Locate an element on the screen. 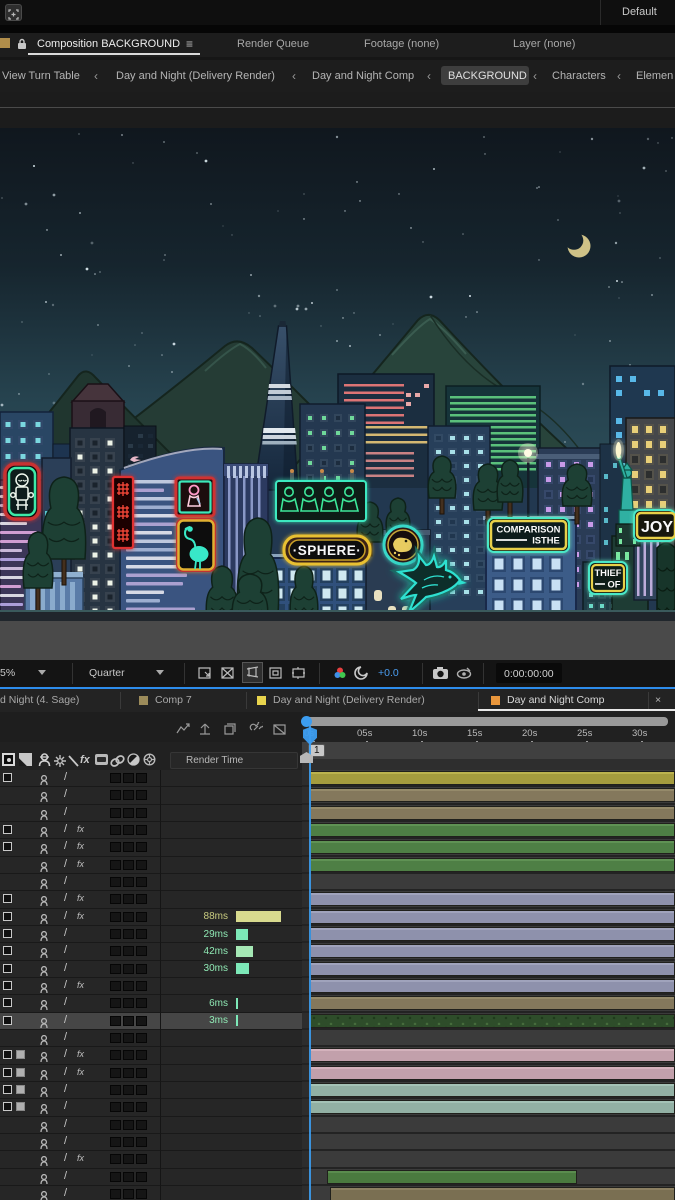 The image size is (675, 1200). svg-text: ISTHE is located at coordinates (546, 540).